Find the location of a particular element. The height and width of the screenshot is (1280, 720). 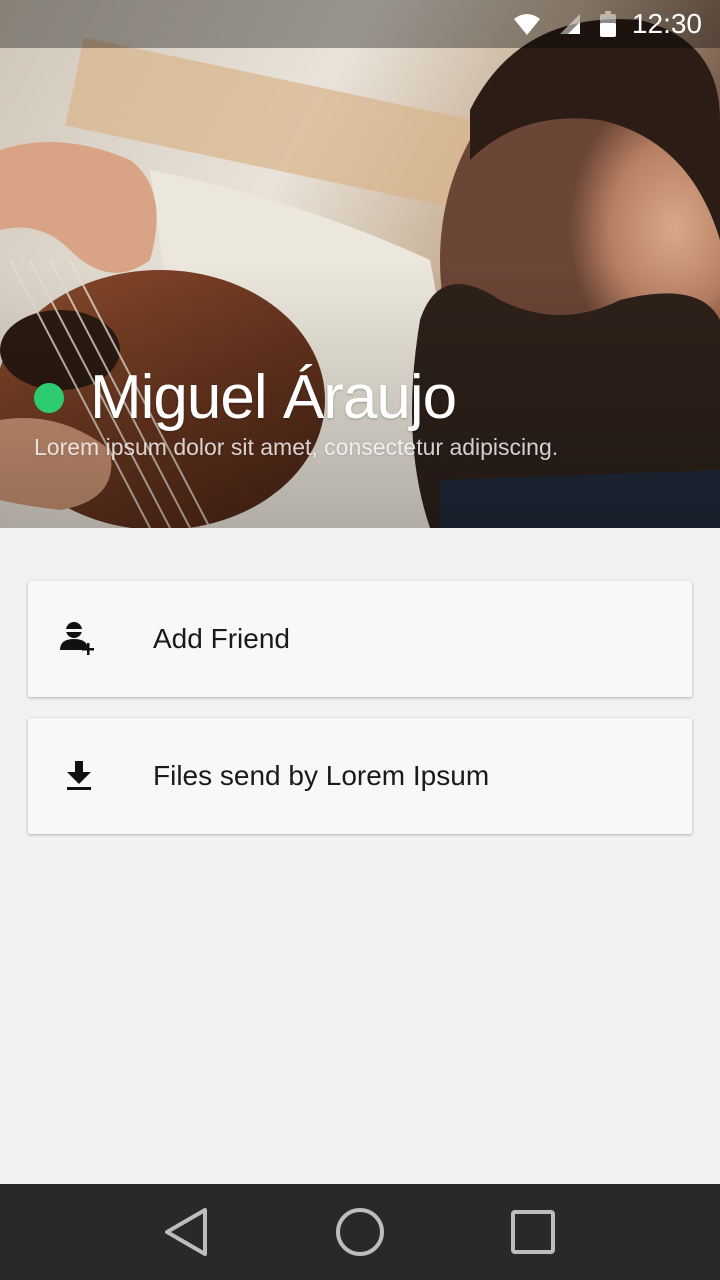

status-time: 12:30 is located at coordinates (666, 23).